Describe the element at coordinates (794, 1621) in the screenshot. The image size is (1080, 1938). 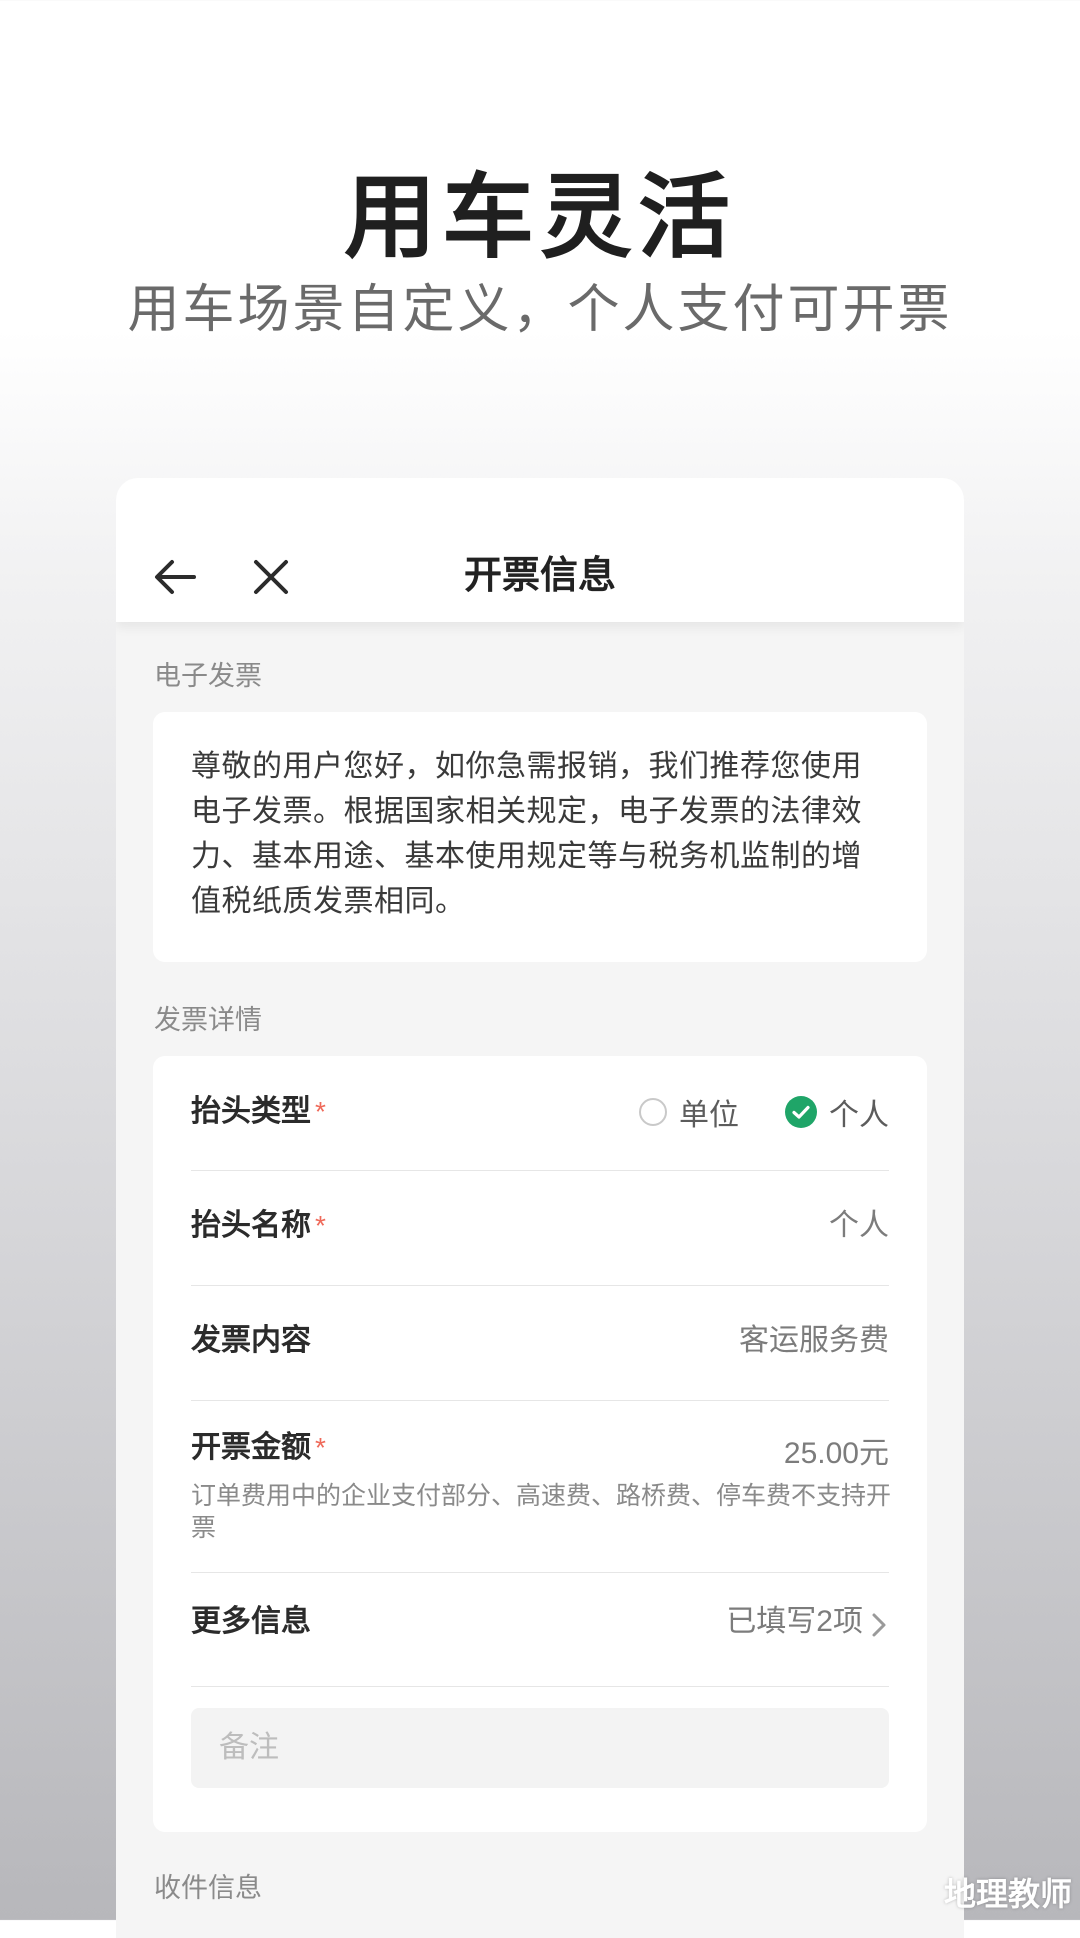
I see `more-info-value: 已填写2项` at that location.